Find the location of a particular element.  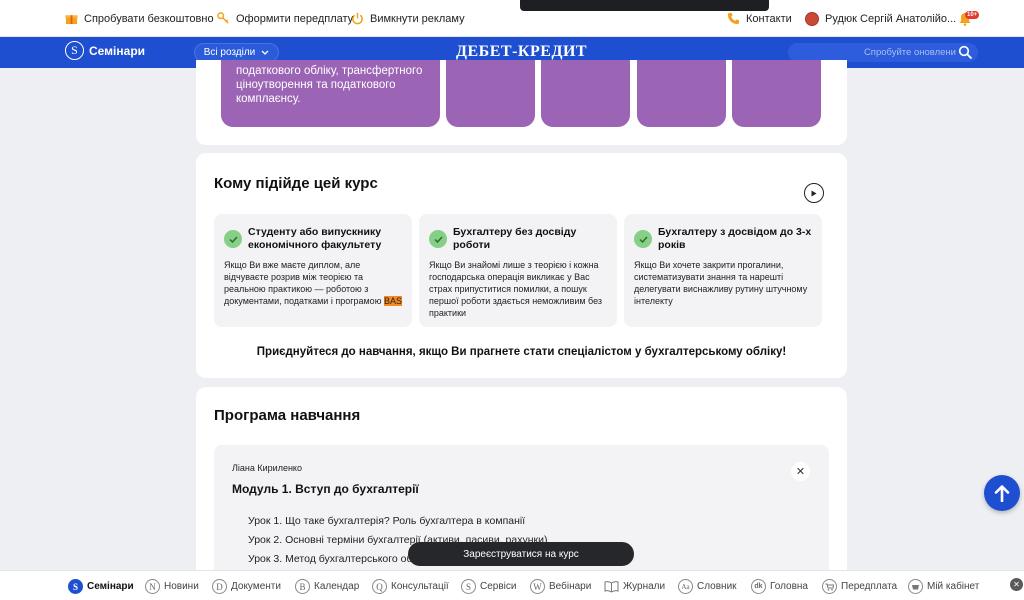

bottom-nav-news: N Новини is located at coordinates (172, 586).